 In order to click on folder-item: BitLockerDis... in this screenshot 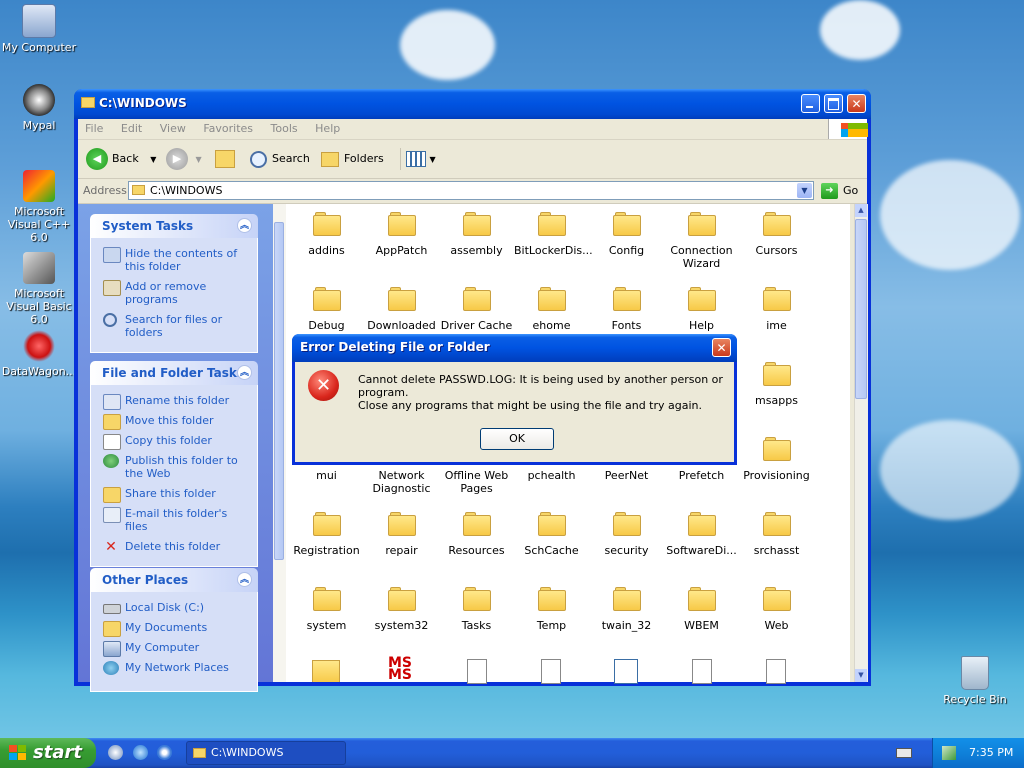, I will do `click(553, 234)`.